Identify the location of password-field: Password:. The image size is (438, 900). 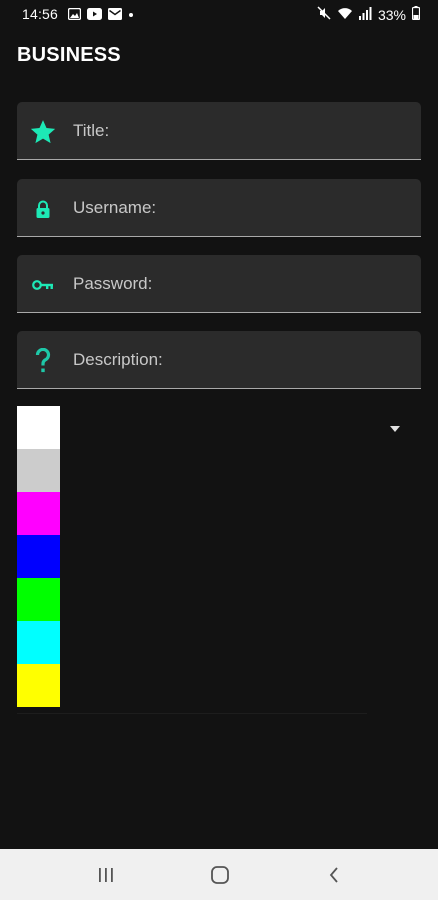
(219, 284).